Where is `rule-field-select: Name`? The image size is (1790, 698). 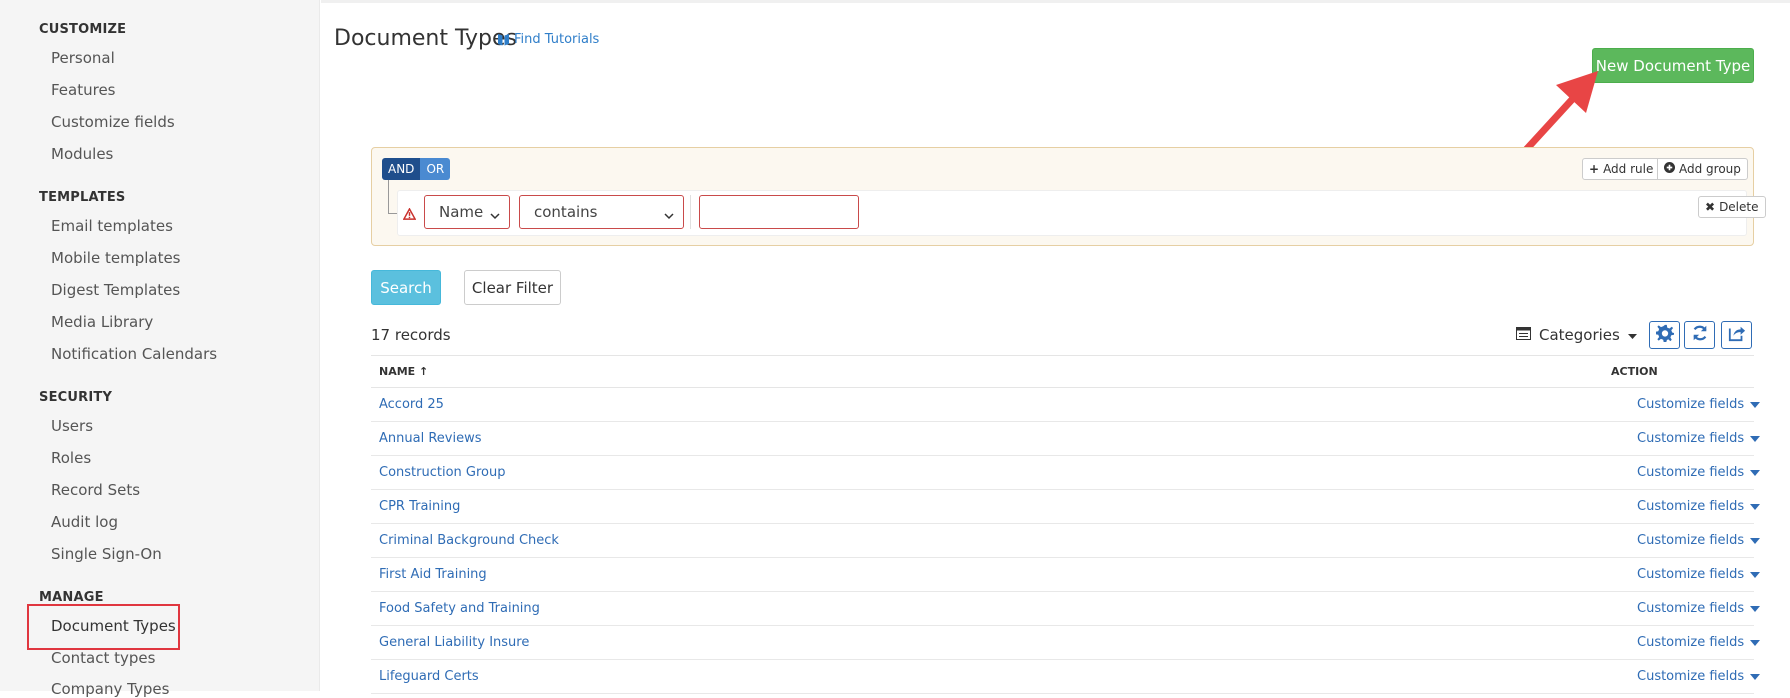
rule-field-select: Name is located at coordinates (467, 212).